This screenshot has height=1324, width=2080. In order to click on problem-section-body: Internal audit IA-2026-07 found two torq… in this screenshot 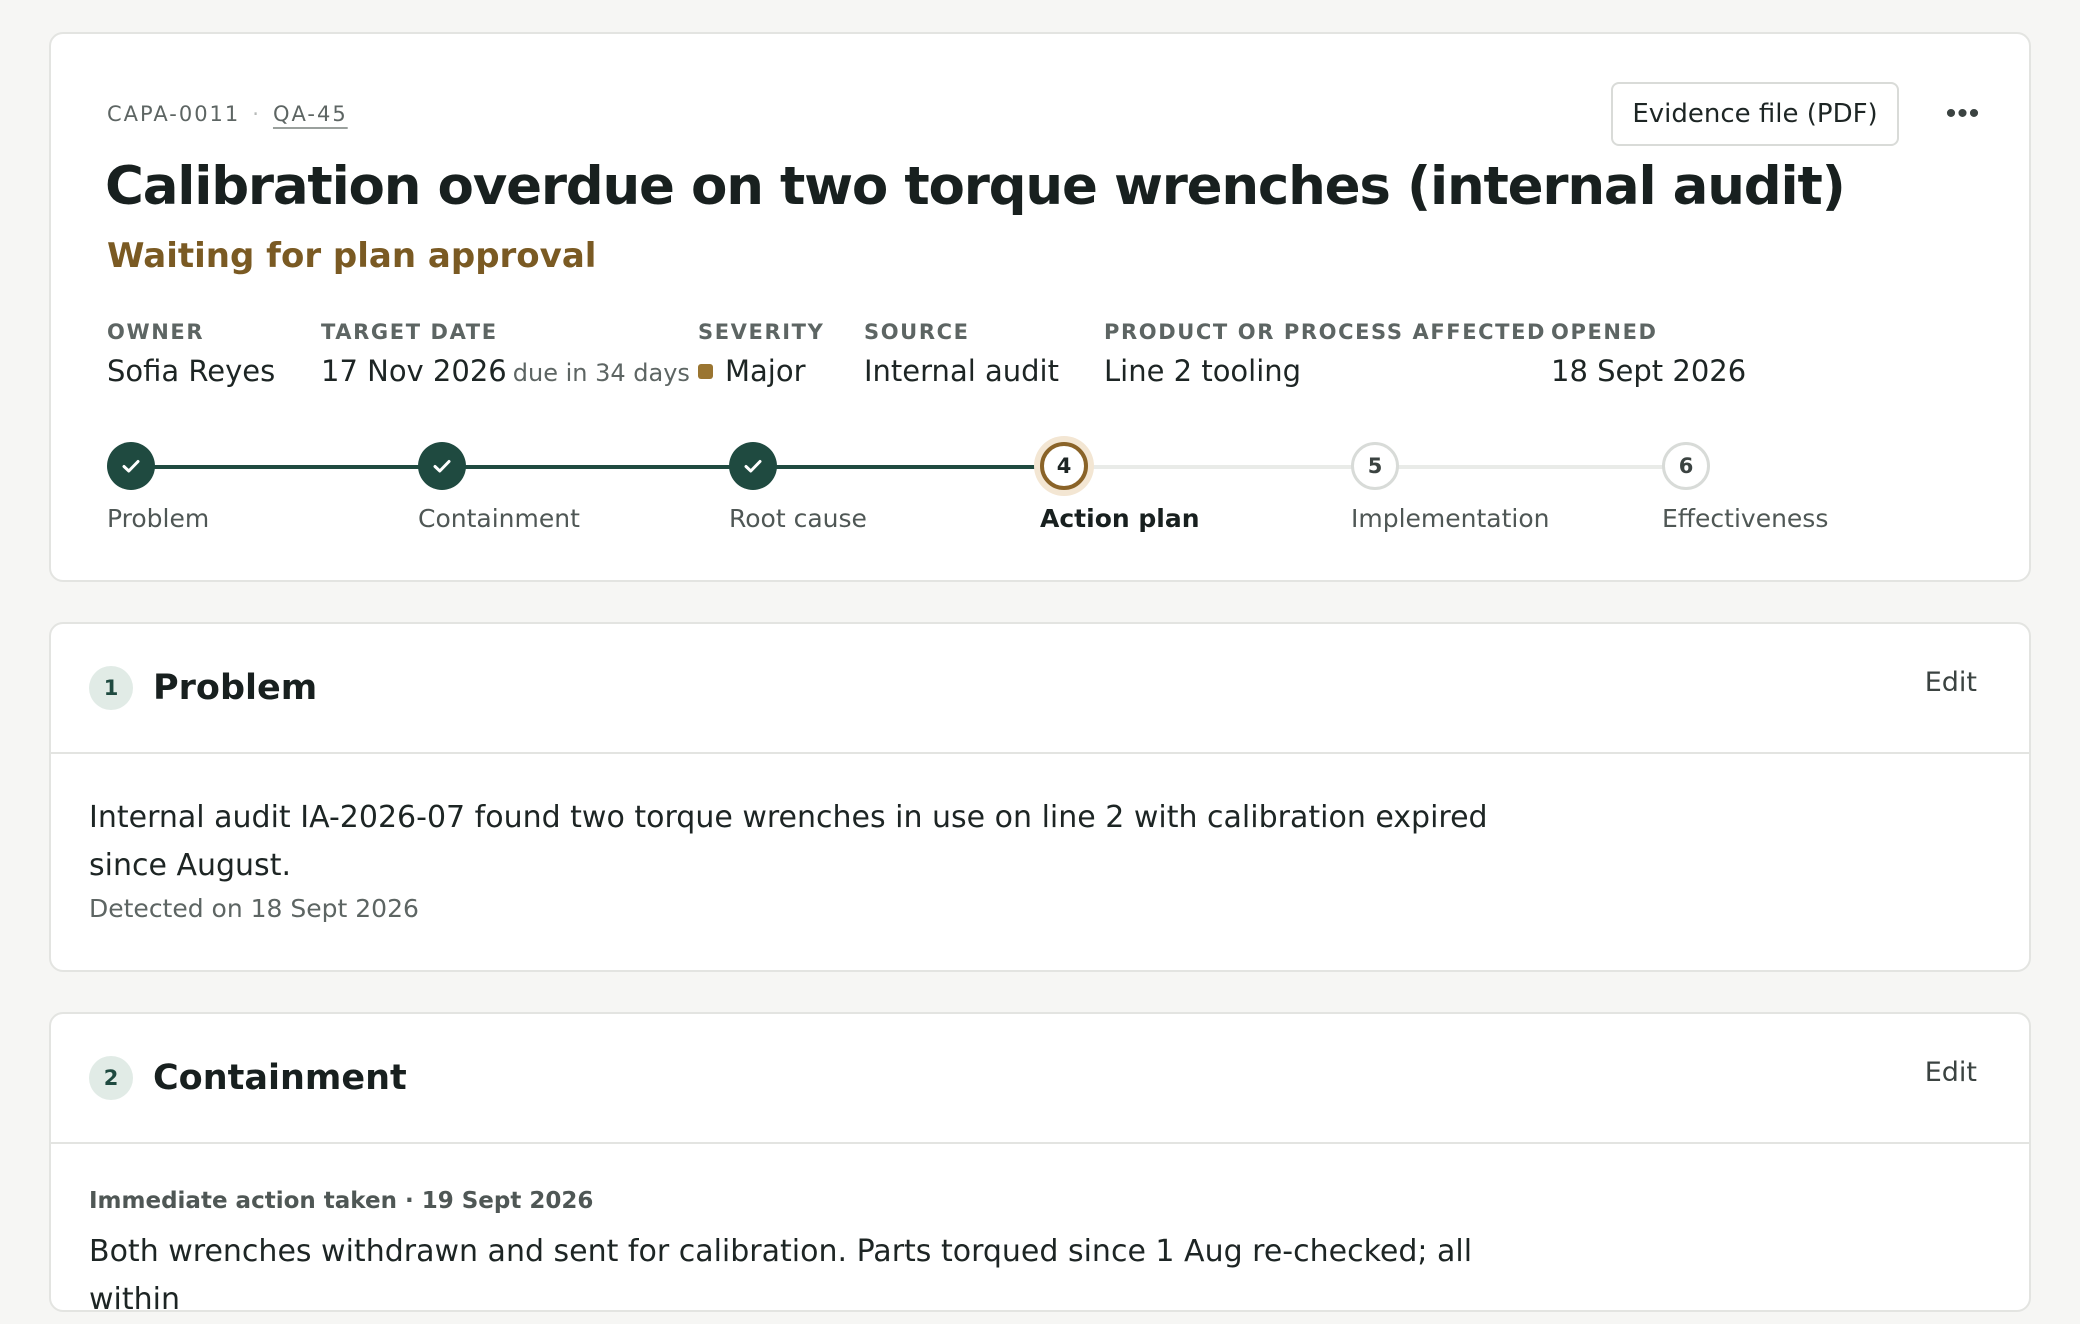, I will do `click(1040, 838)`.